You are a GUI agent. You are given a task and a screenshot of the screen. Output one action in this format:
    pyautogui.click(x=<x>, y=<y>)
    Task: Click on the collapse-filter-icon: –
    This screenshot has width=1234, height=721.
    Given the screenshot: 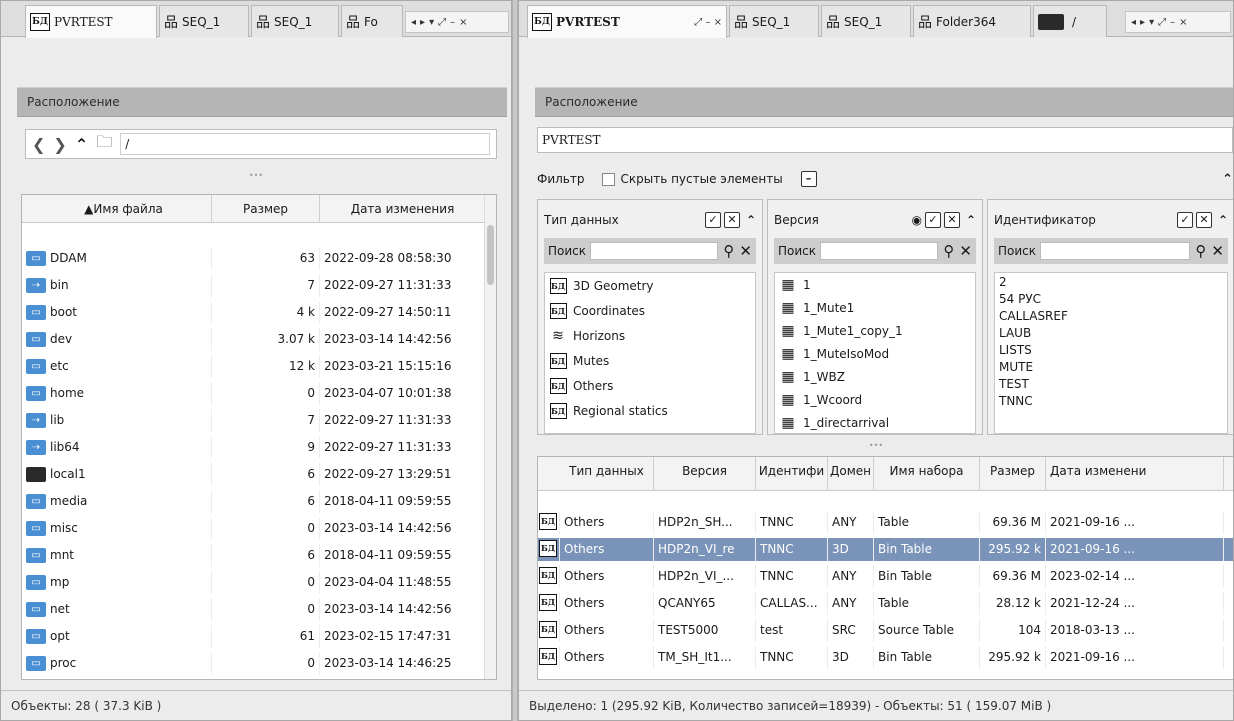 What is the action you would take?
    pyautogui.click(x=808, y=179)
    